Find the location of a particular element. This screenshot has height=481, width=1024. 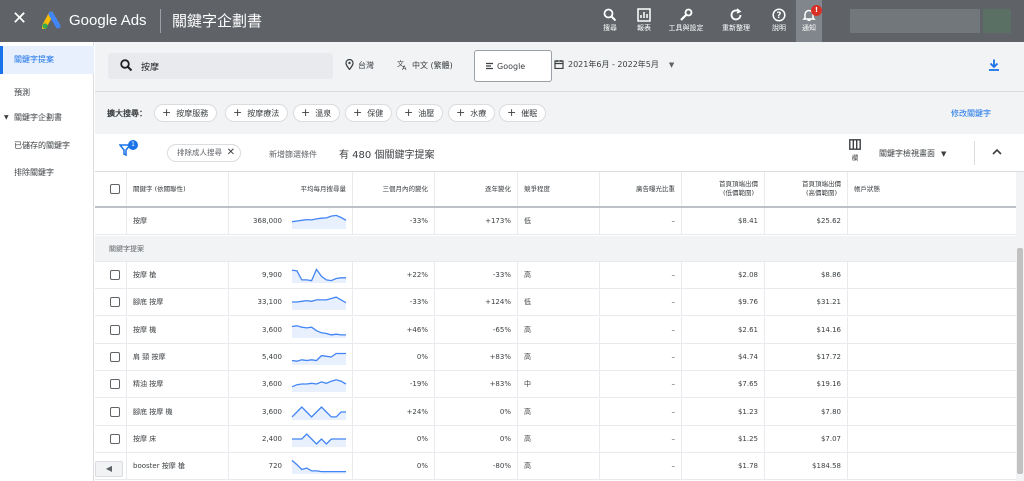

table-row: 腳底 按摩 機 +24% 0% 高 – $1.23 $7.80 3,600 is located at coordinates (555, 412).